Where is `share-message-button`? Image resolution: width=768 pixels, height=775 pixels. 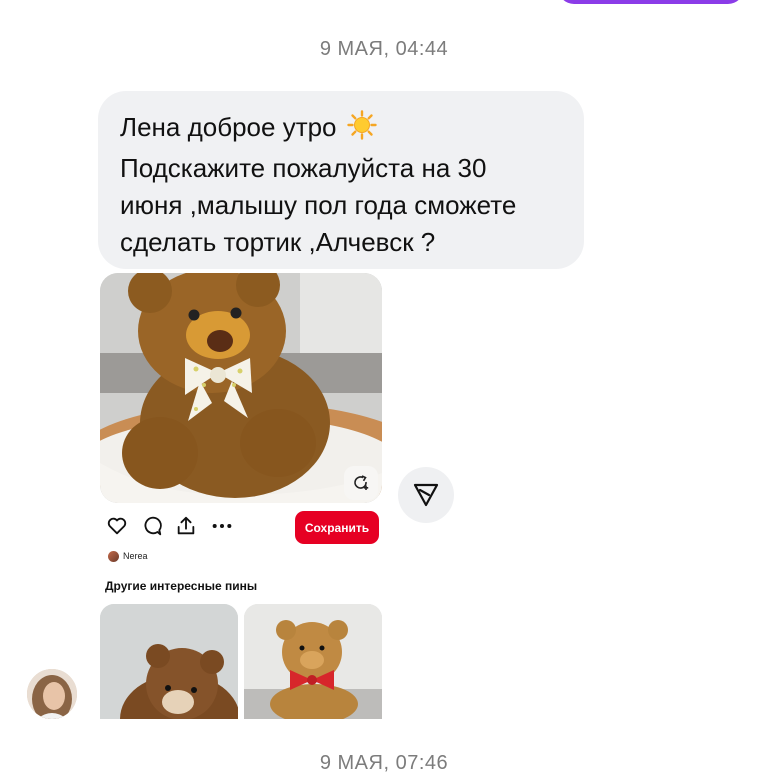
share-message-button is located at coordinates (426, 495).